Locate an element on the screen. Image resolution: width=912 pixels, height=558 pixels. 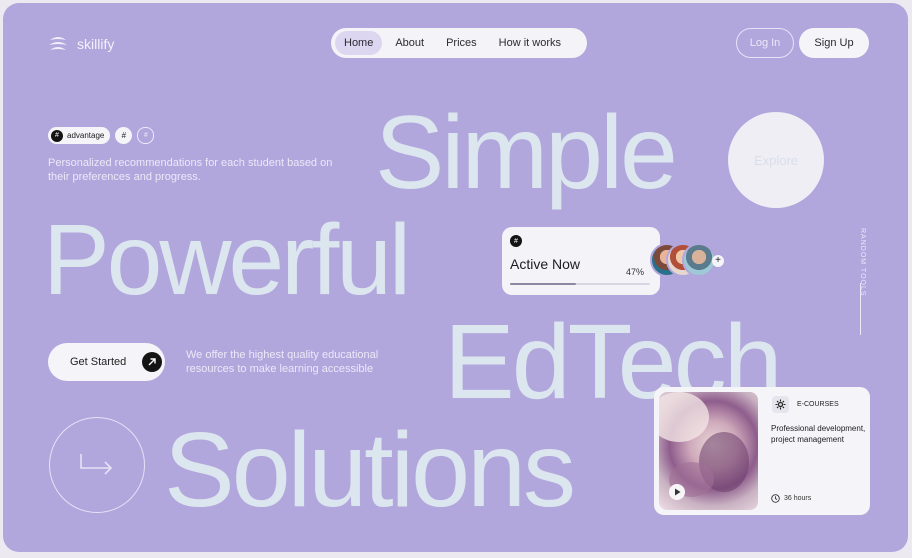
active-now-card: # Active Now 47% is located at coordinates (581, 261).